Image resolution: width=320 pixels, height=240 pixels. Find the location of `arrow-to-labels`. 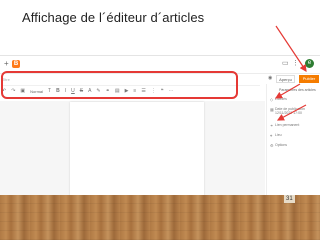

arrow-to-labels is located at coordinates (287, 91).